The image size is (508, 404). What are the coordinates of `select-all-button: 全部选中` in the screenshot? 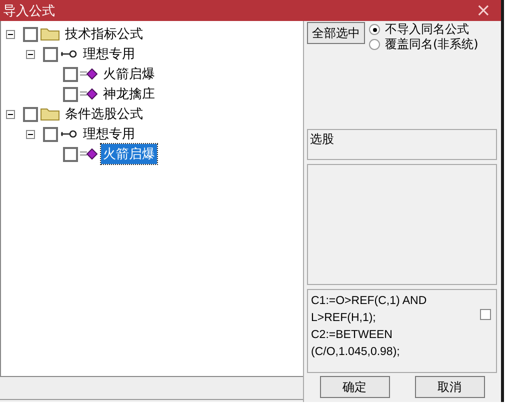 It's located at (336, 33).